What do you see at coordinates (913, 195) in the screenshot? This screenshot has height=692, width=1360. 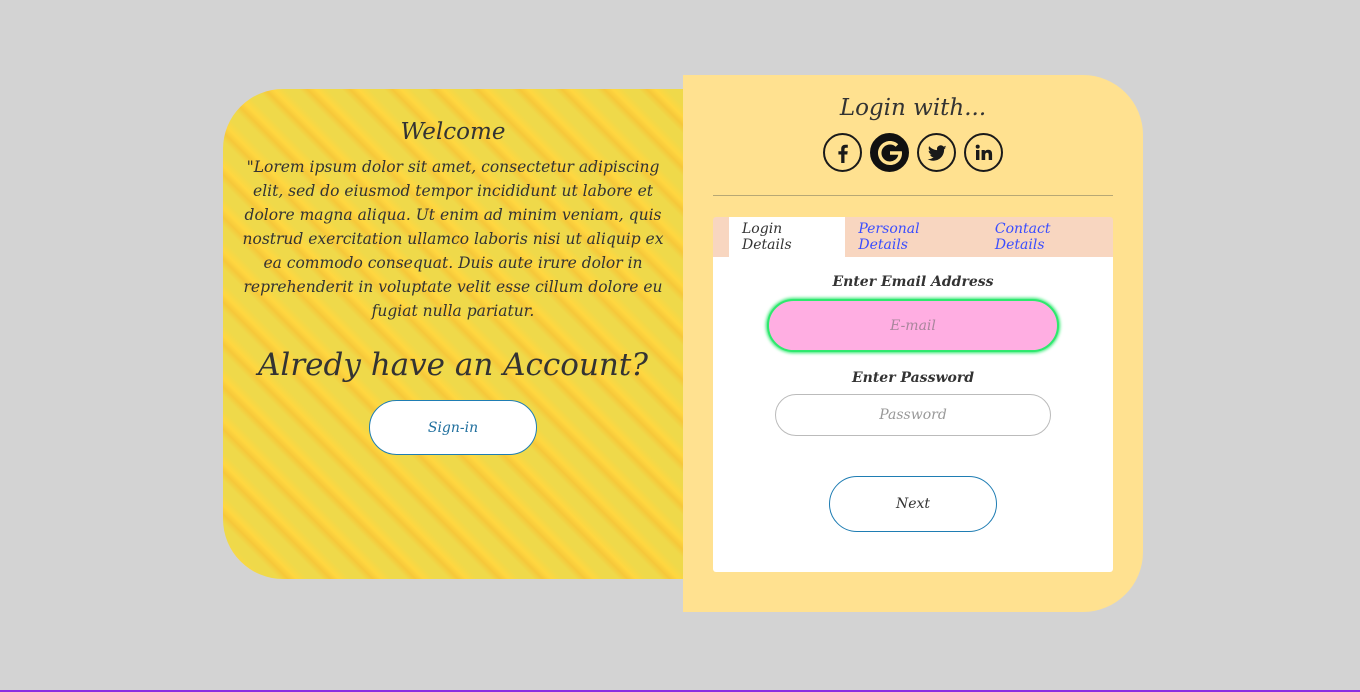 I see `divider` at bounding box center [913, 195].